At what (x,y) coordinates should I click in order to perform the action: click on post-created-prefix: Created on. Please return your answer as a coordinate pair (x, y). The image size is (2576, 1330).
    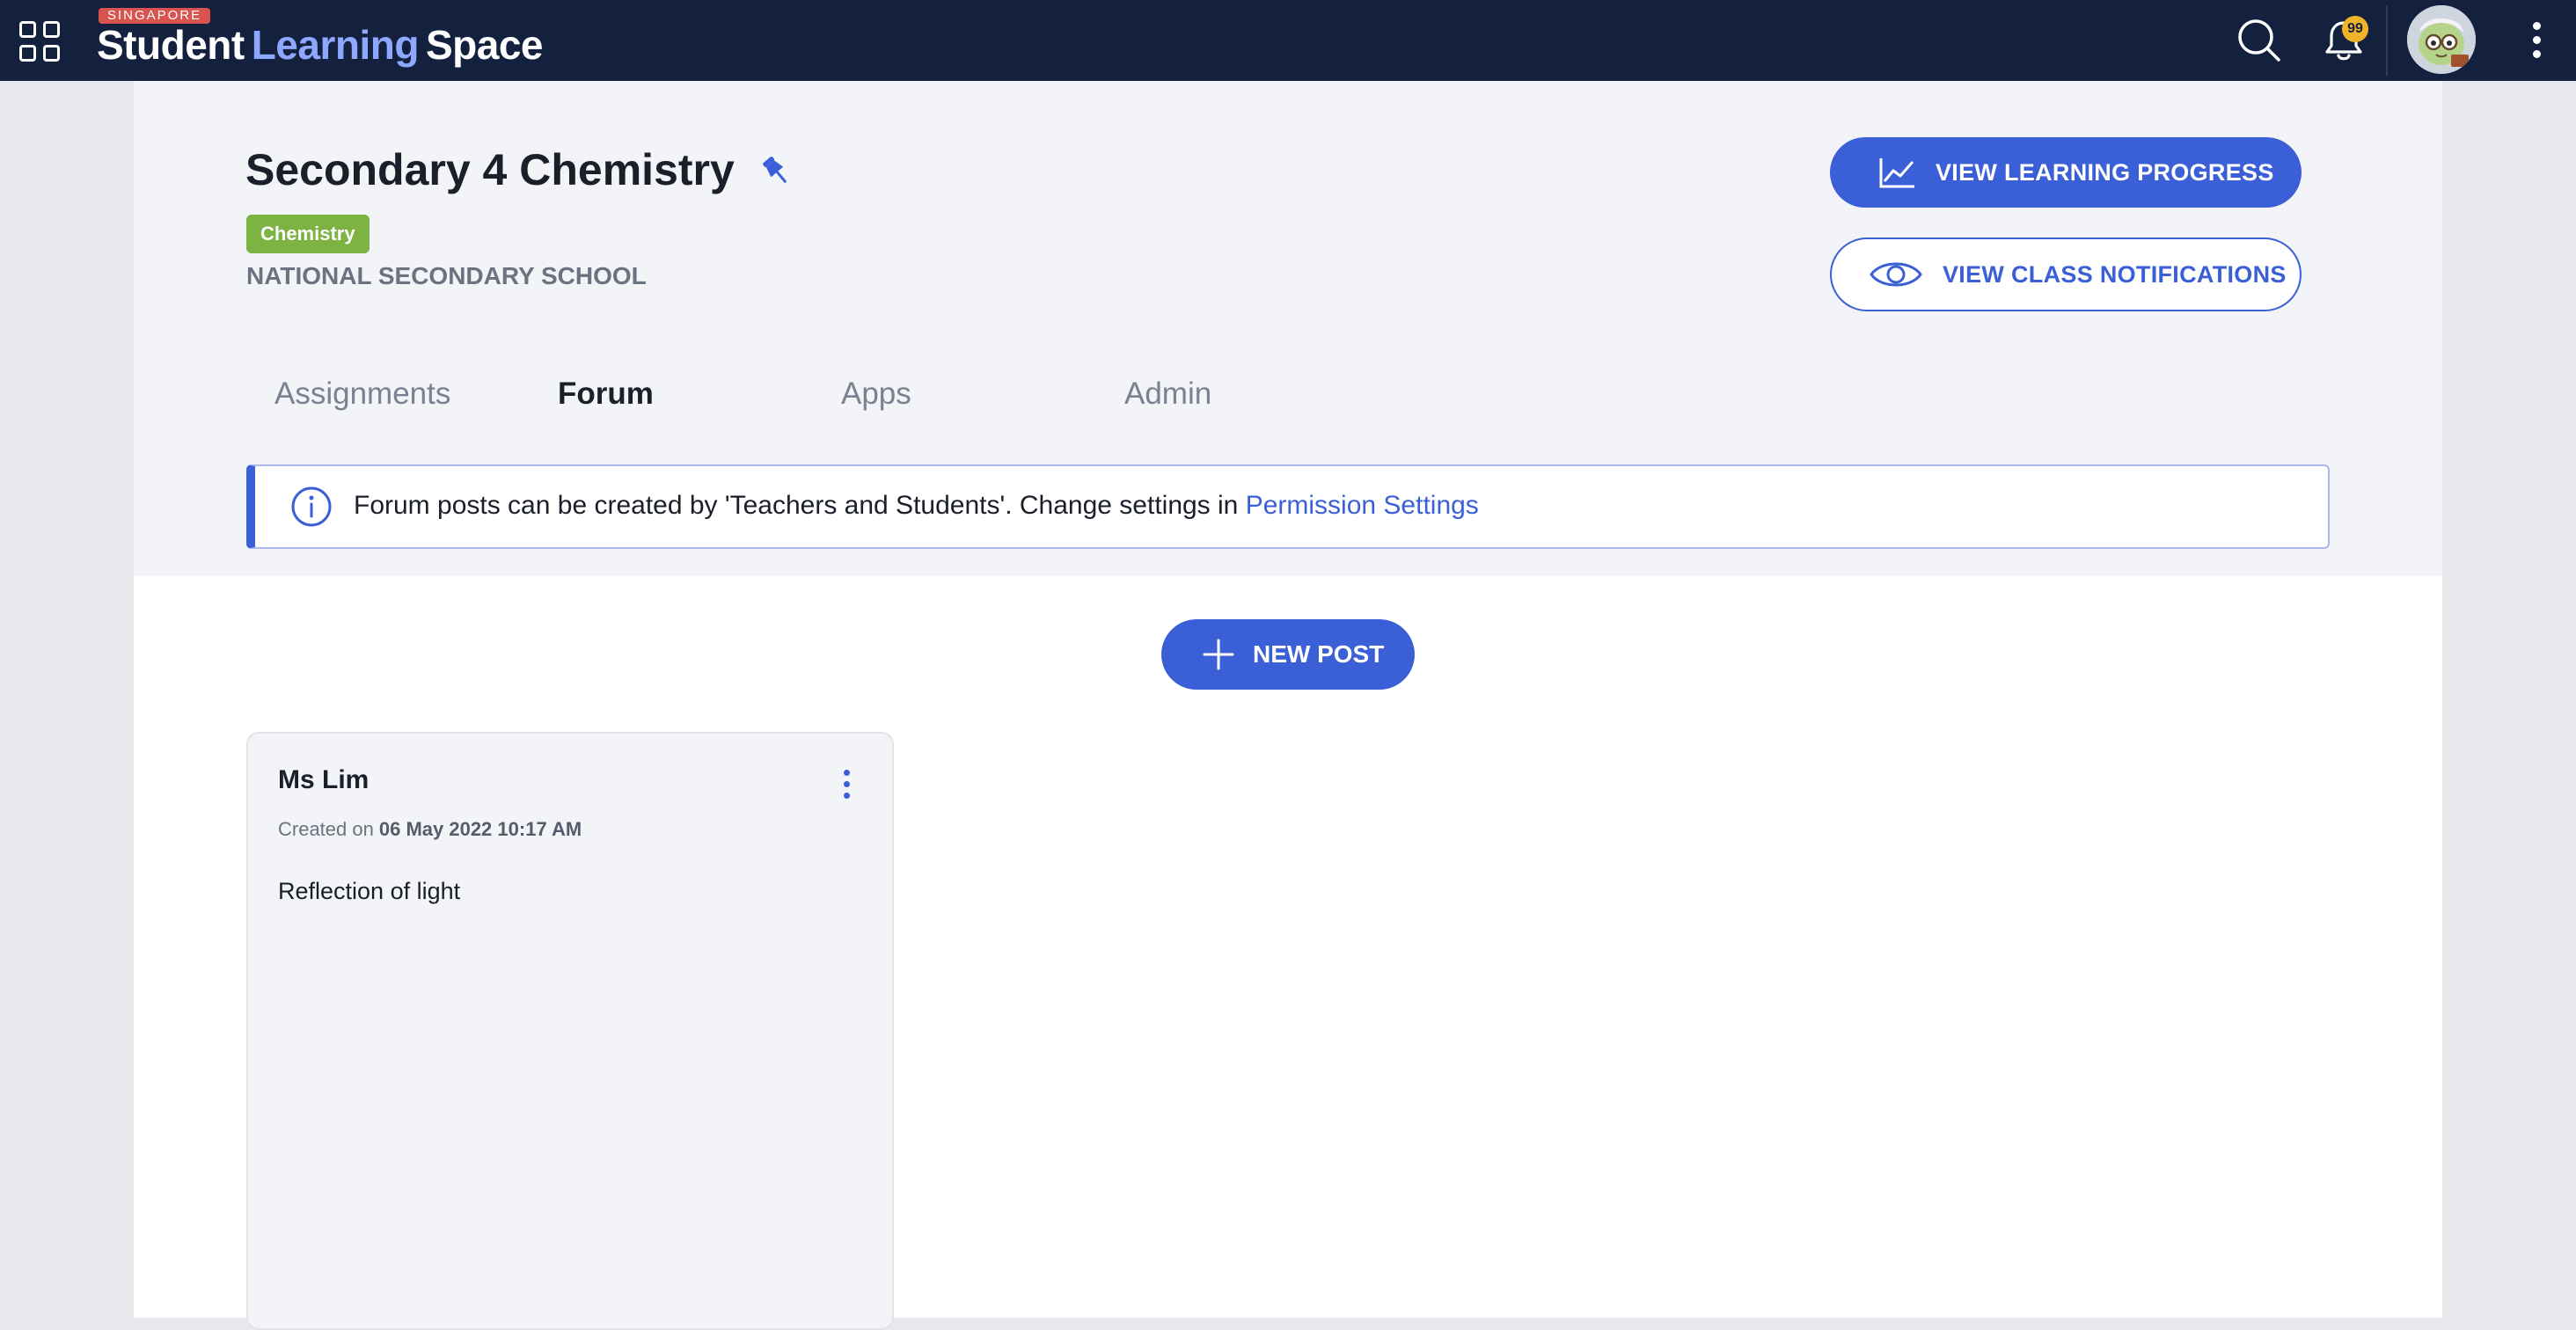
    Looking at the image, I should click on (326, 829).